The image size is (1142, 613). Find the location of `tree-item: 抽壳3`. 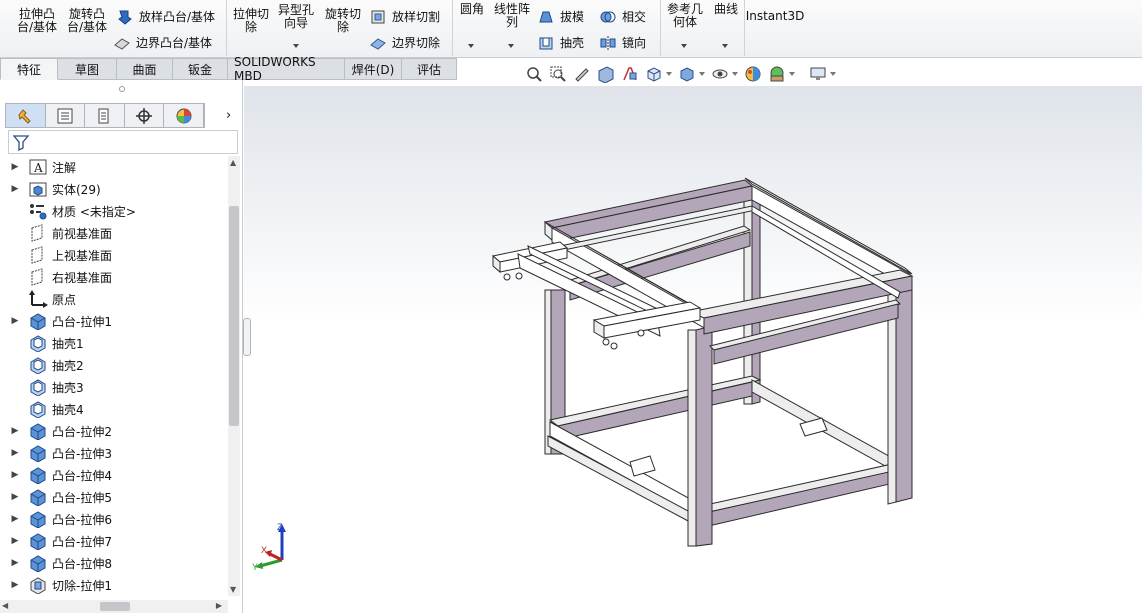

tree-item: 抽壳3 is located at coordinates (118, 387).